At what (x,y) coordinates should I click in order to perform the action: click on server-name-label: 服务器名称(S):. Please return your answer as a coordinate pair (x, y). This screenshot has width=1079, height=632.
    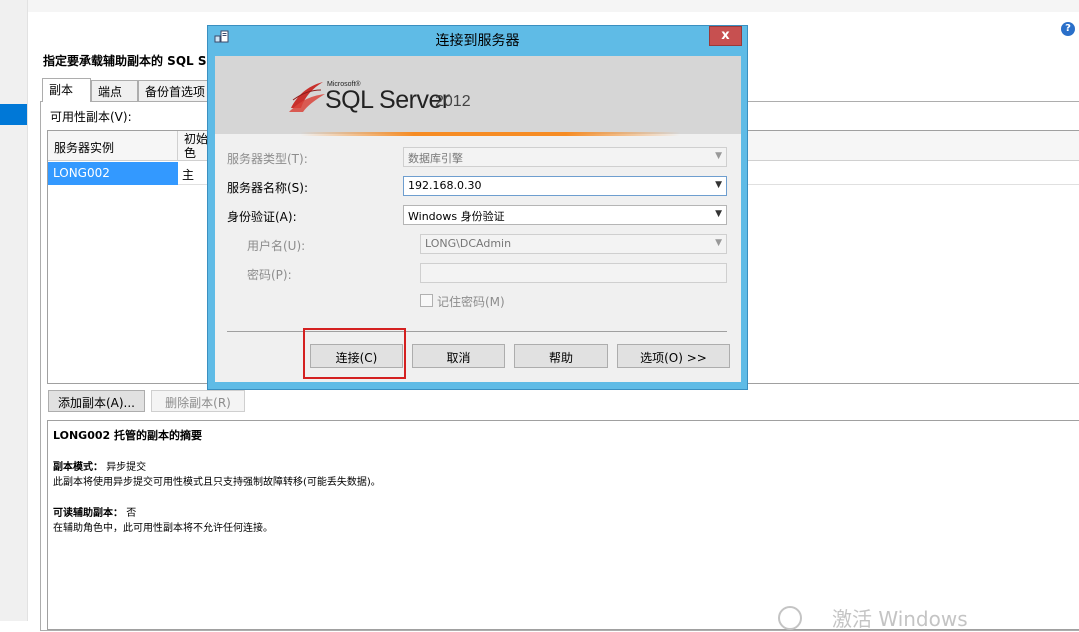
    Looking at the image, I should click on (268, 188).